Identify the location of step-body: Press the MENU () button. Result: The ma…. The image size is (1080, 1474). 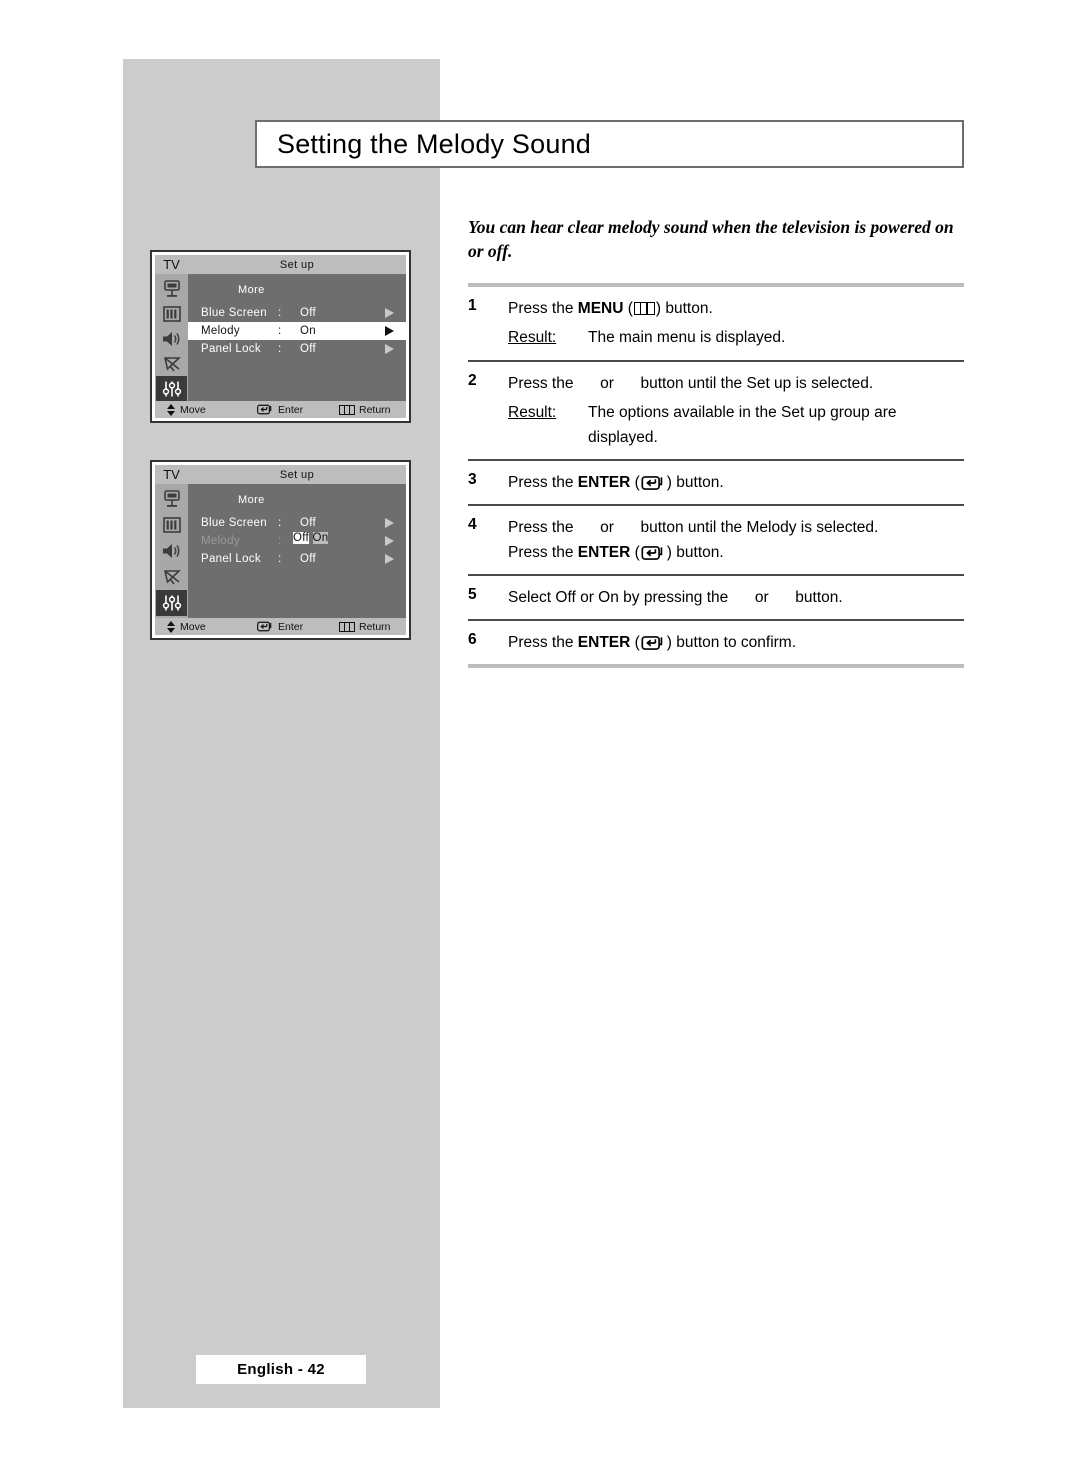
(736, 323).